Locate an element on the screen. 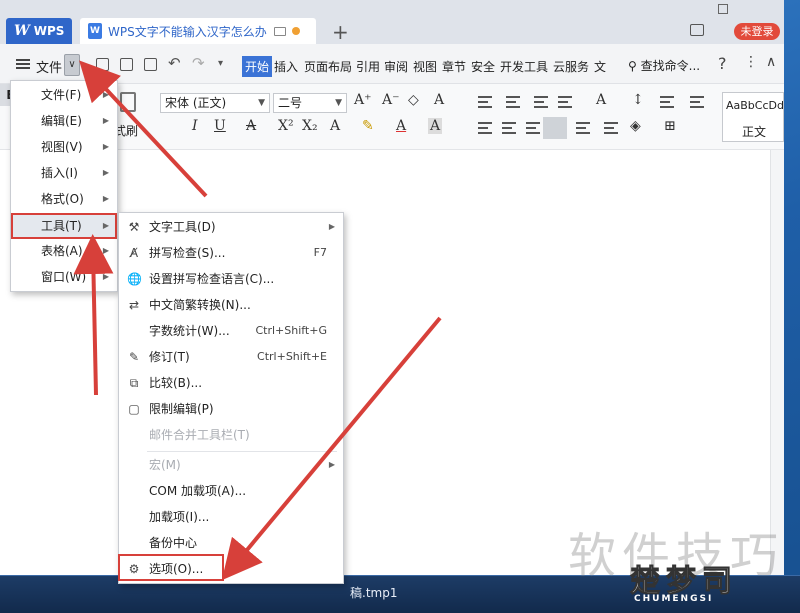 Image resolution: width=800 pixels, height=613 pixels. collapse-ribbon-icon: ∧ is located at coordinates (771, 62).